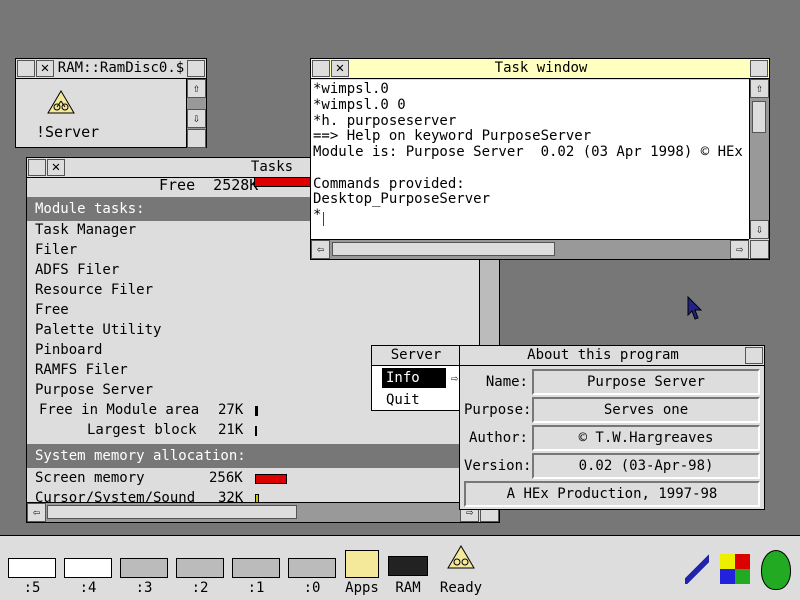 The image size is (800, 600). Describe the element at coordinates (98, 330) in the screenshot. I see `module-task-item: Palette Utility` at that location.